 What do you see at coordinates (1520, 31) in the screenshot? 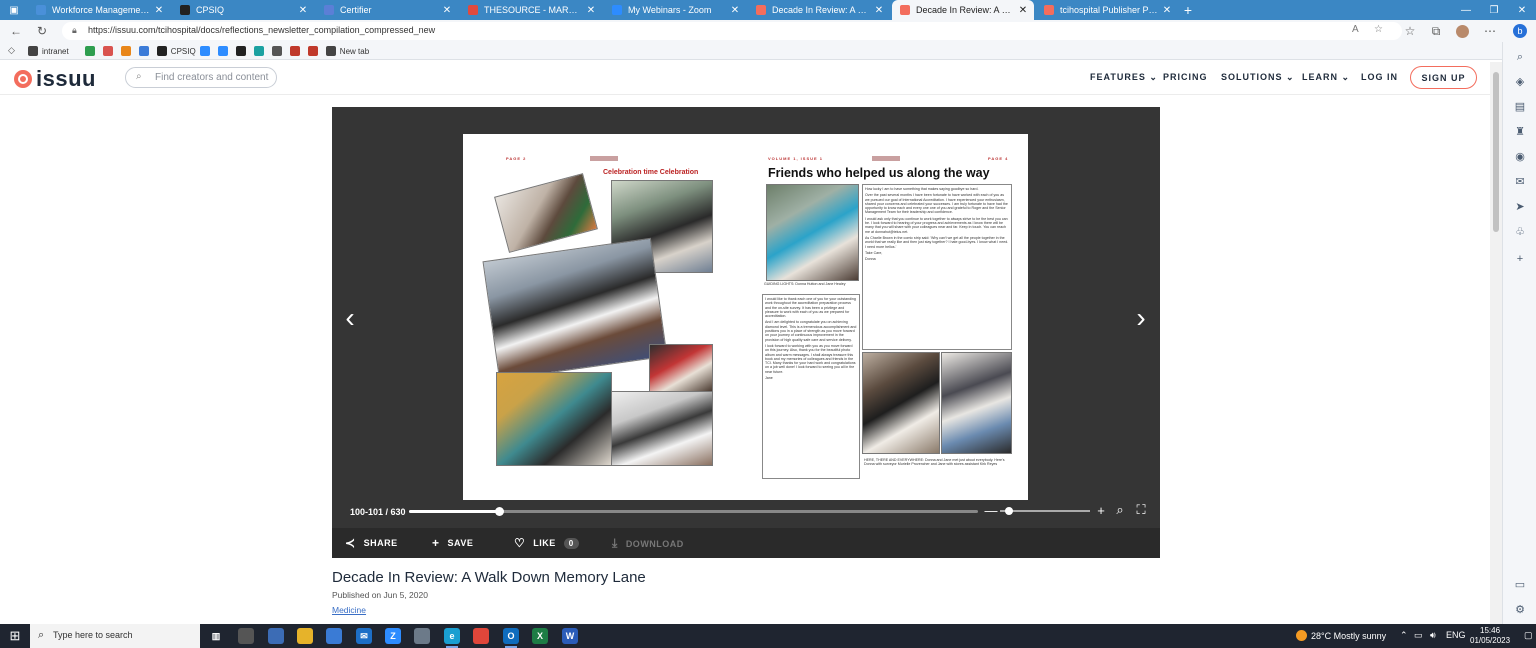
I see `bing-chat-icon: b` at bounding box center [1520, 31].